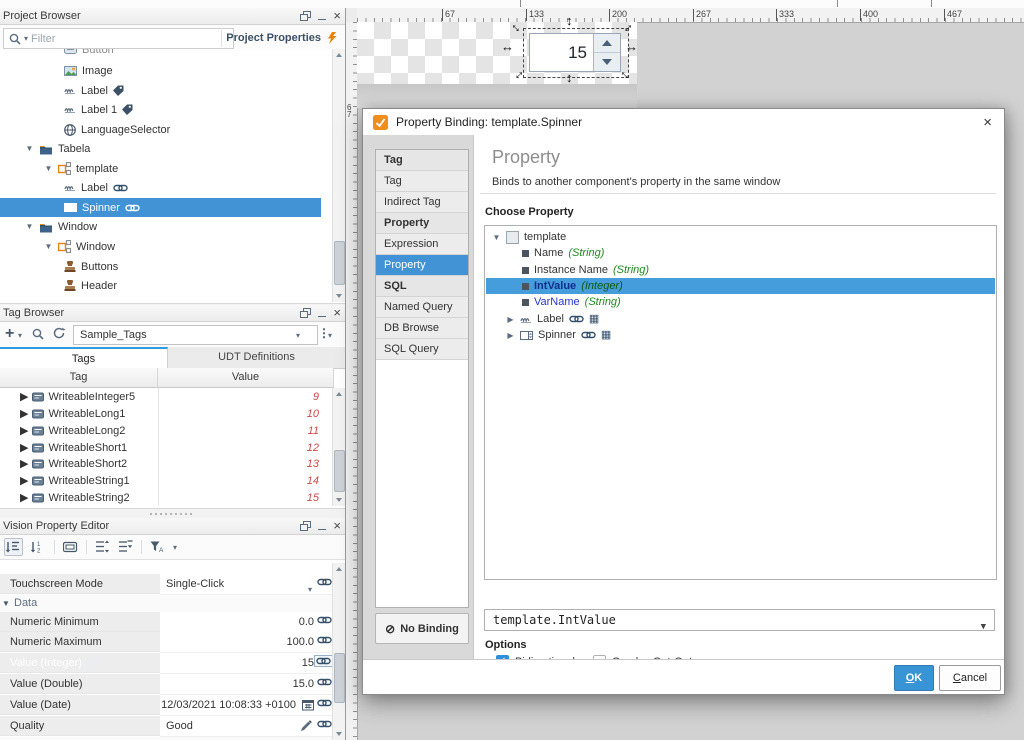  What do you see at coordinates (569, 20) in the screenshot?
I see `resize-handle-n: ↕` at bounding box center [569, 20].